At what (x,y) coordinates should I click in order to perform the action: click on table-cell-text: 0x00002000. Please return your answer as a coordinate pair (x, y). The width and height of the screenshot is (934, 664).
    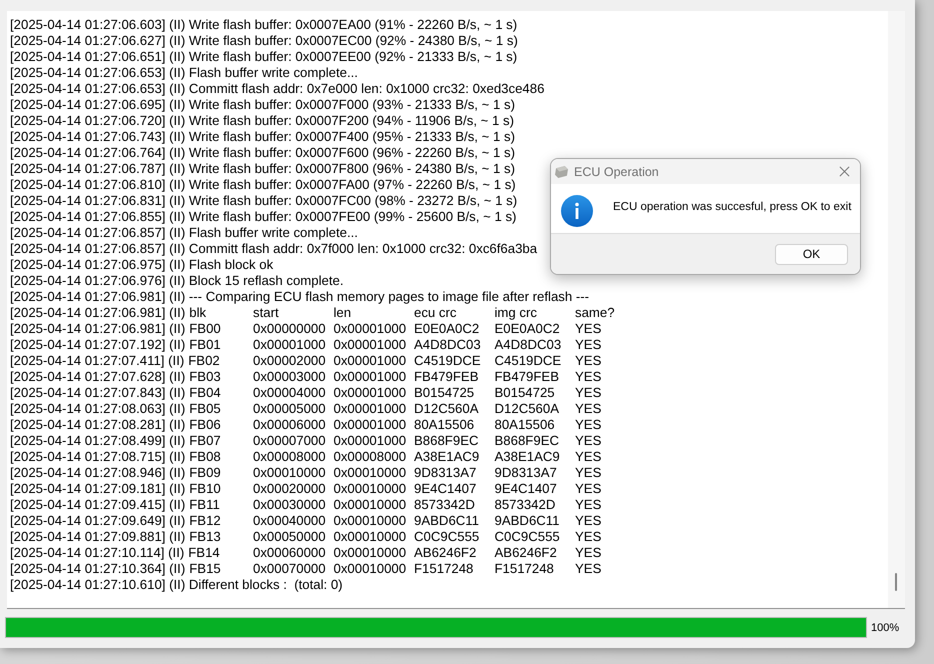
    Looking at the image, I should click on (290, 361).